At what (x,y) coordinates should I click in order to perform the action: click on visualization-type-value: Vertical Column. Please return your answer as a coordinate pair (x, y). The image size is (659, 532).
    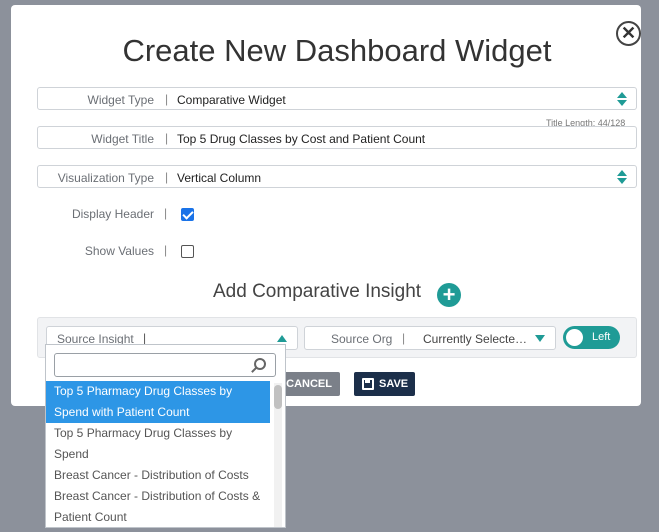
    Looking at the image, I should click on (219, 178).